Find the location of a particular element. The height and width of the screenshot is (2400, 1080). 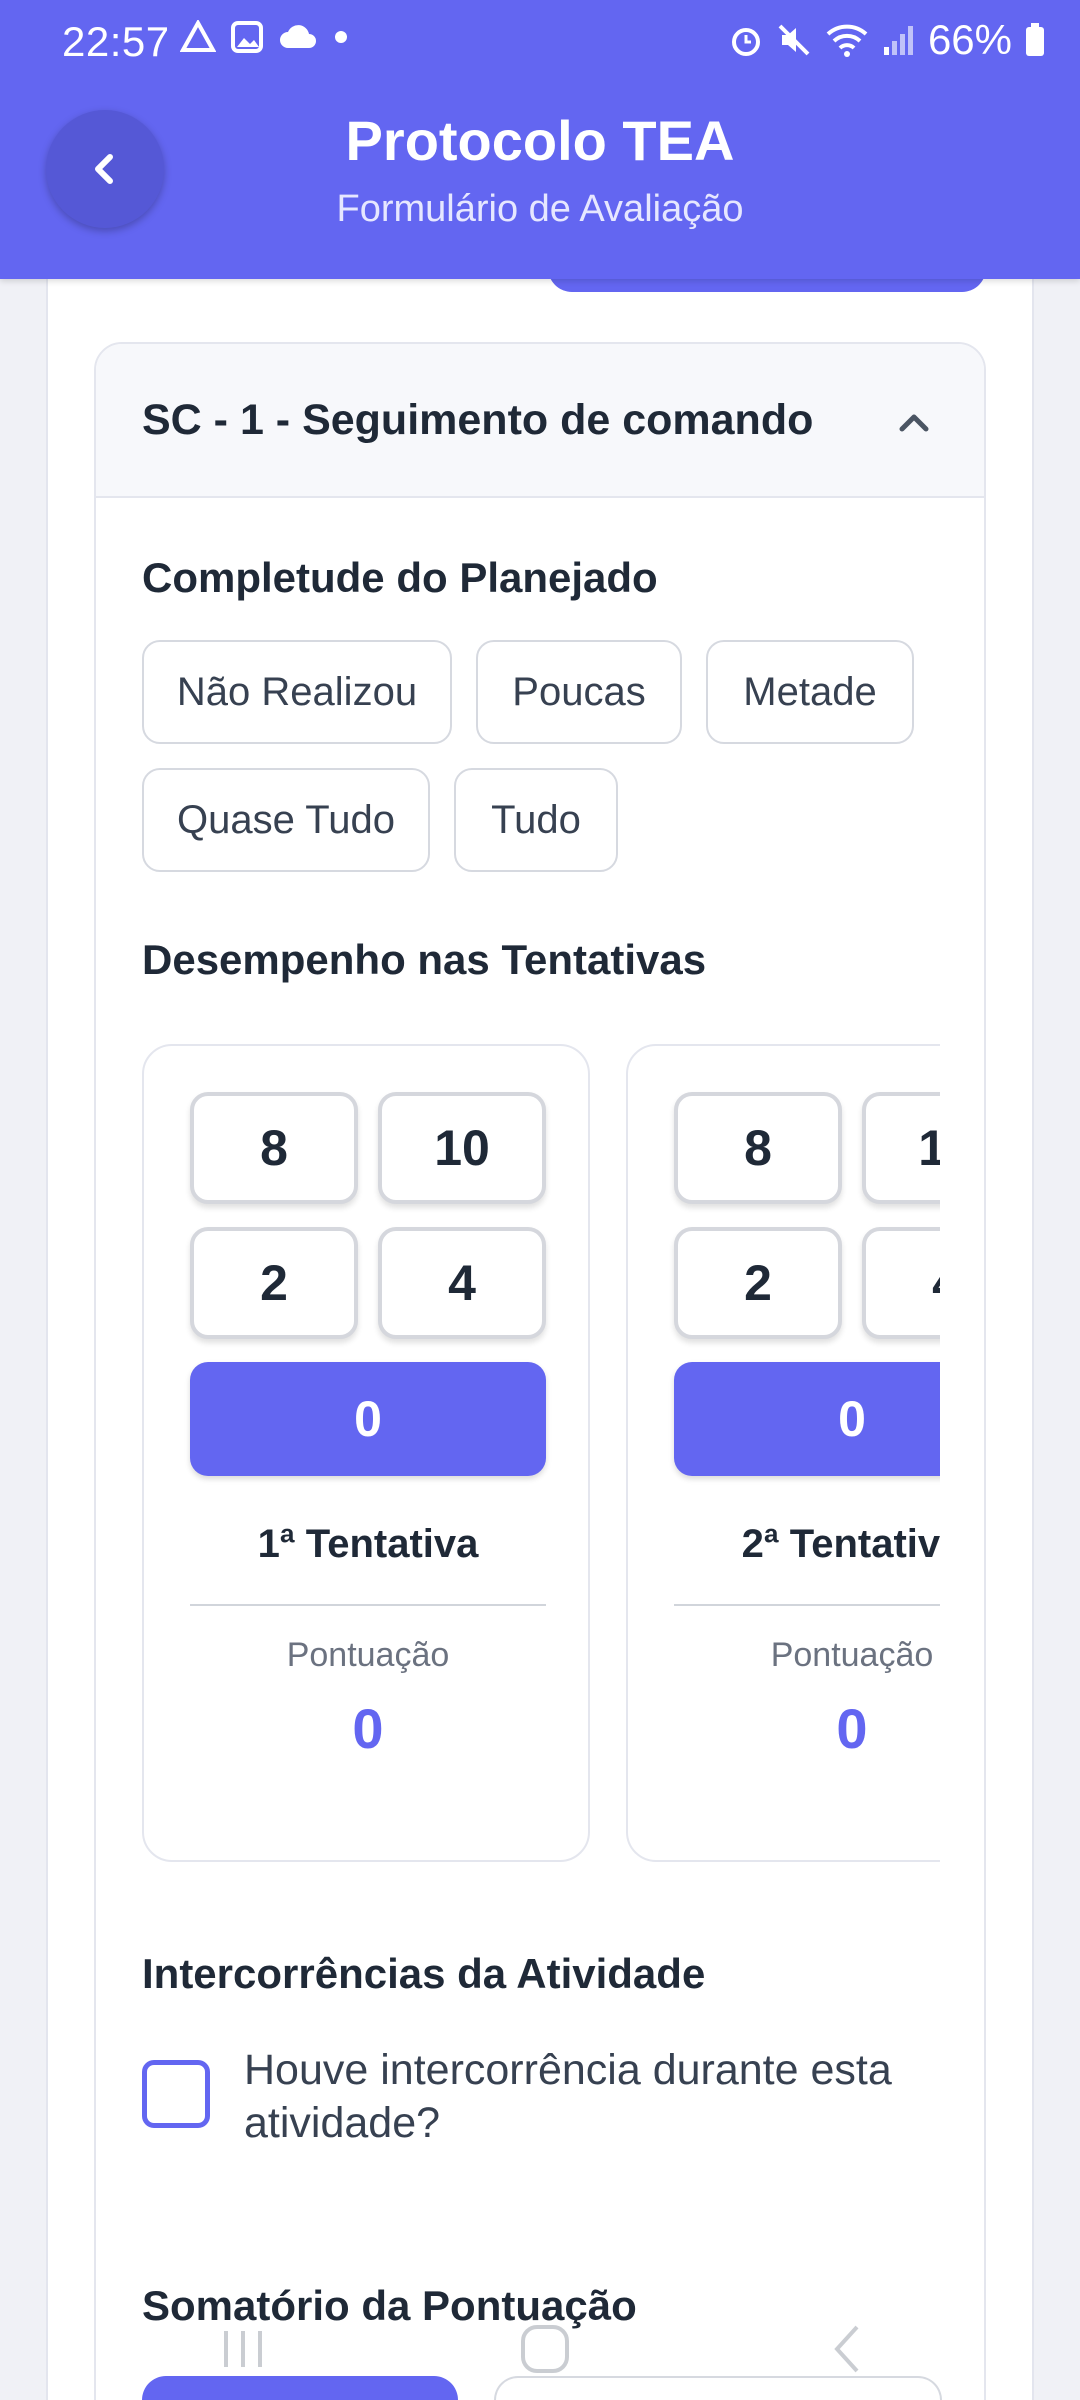

alarm-icon is located at coordinates (745, 42).